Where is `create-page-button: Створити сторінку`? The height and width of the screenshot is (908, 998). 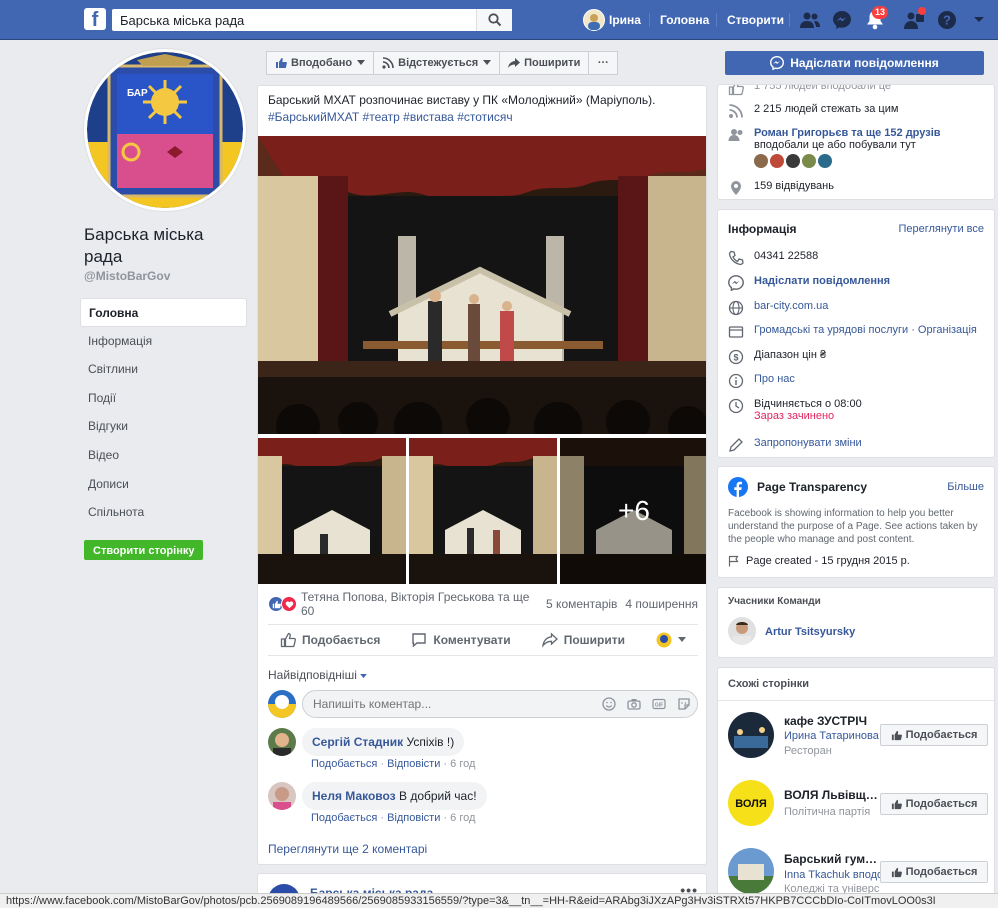
create-page-button: Створити сторінку is located at coordinates (144, 550).